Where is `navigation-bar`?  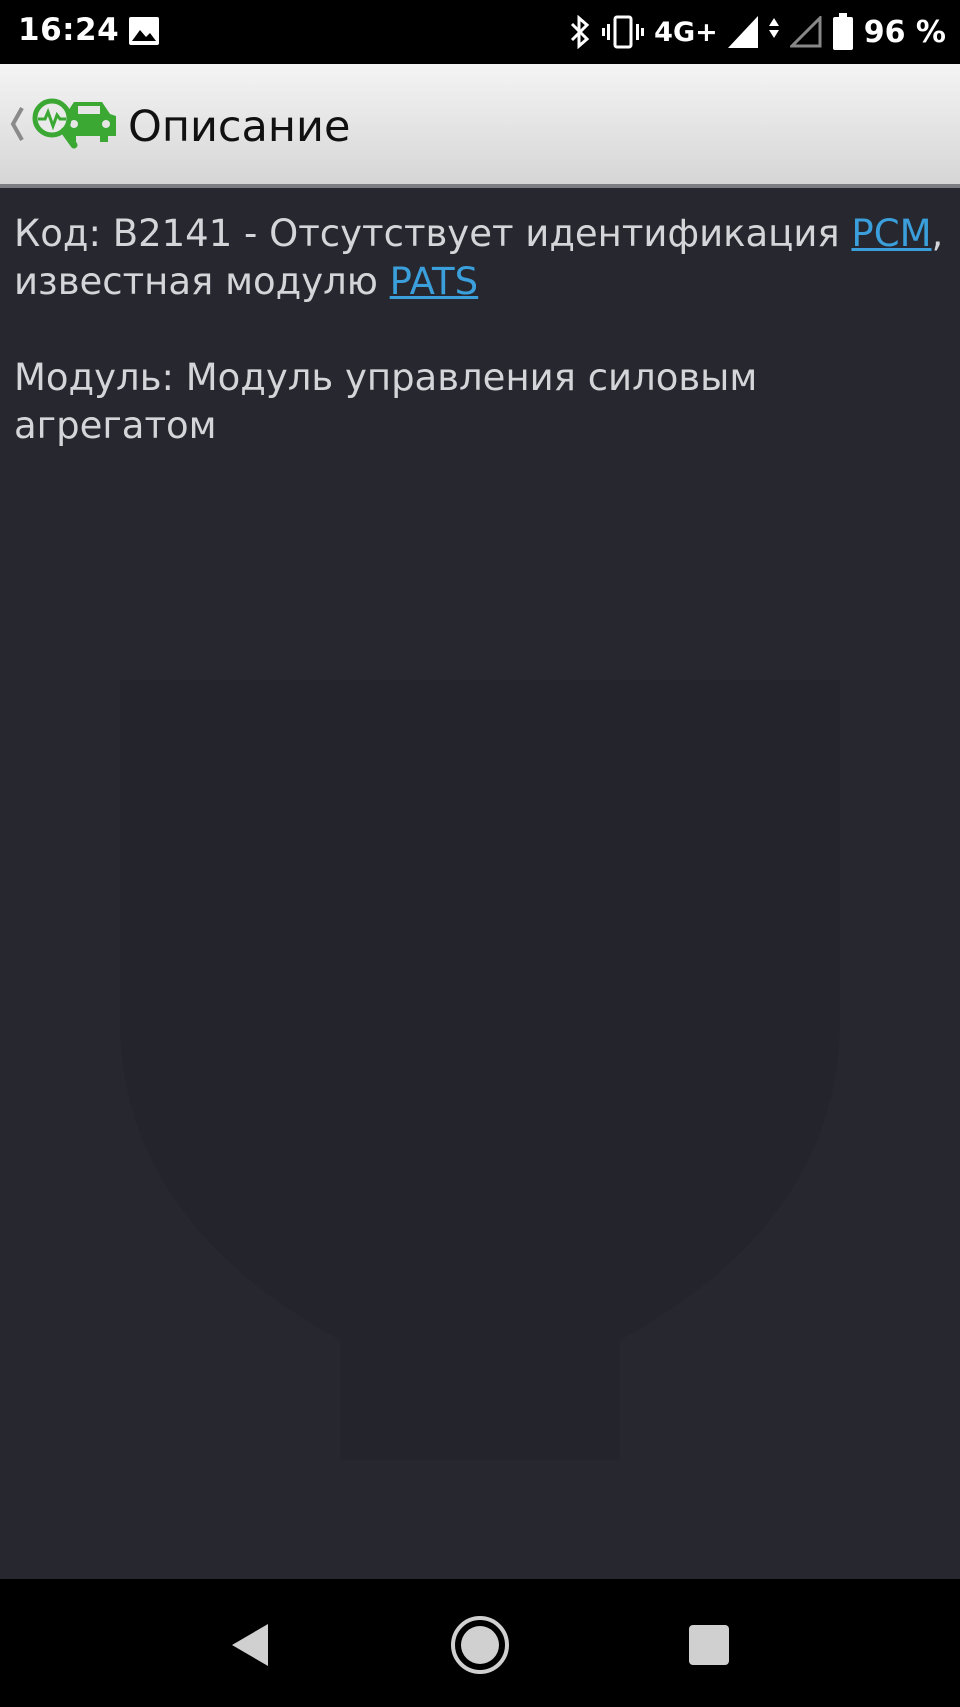
navigation-bar is located at coordinates (480, 1643).